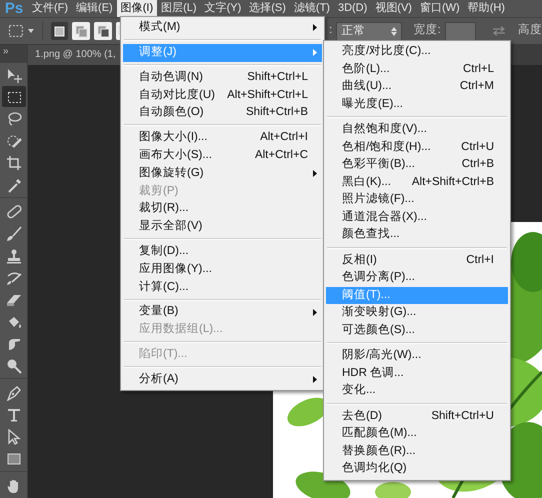  I want to click on cursor-arrow-icon, so click(14, 436).